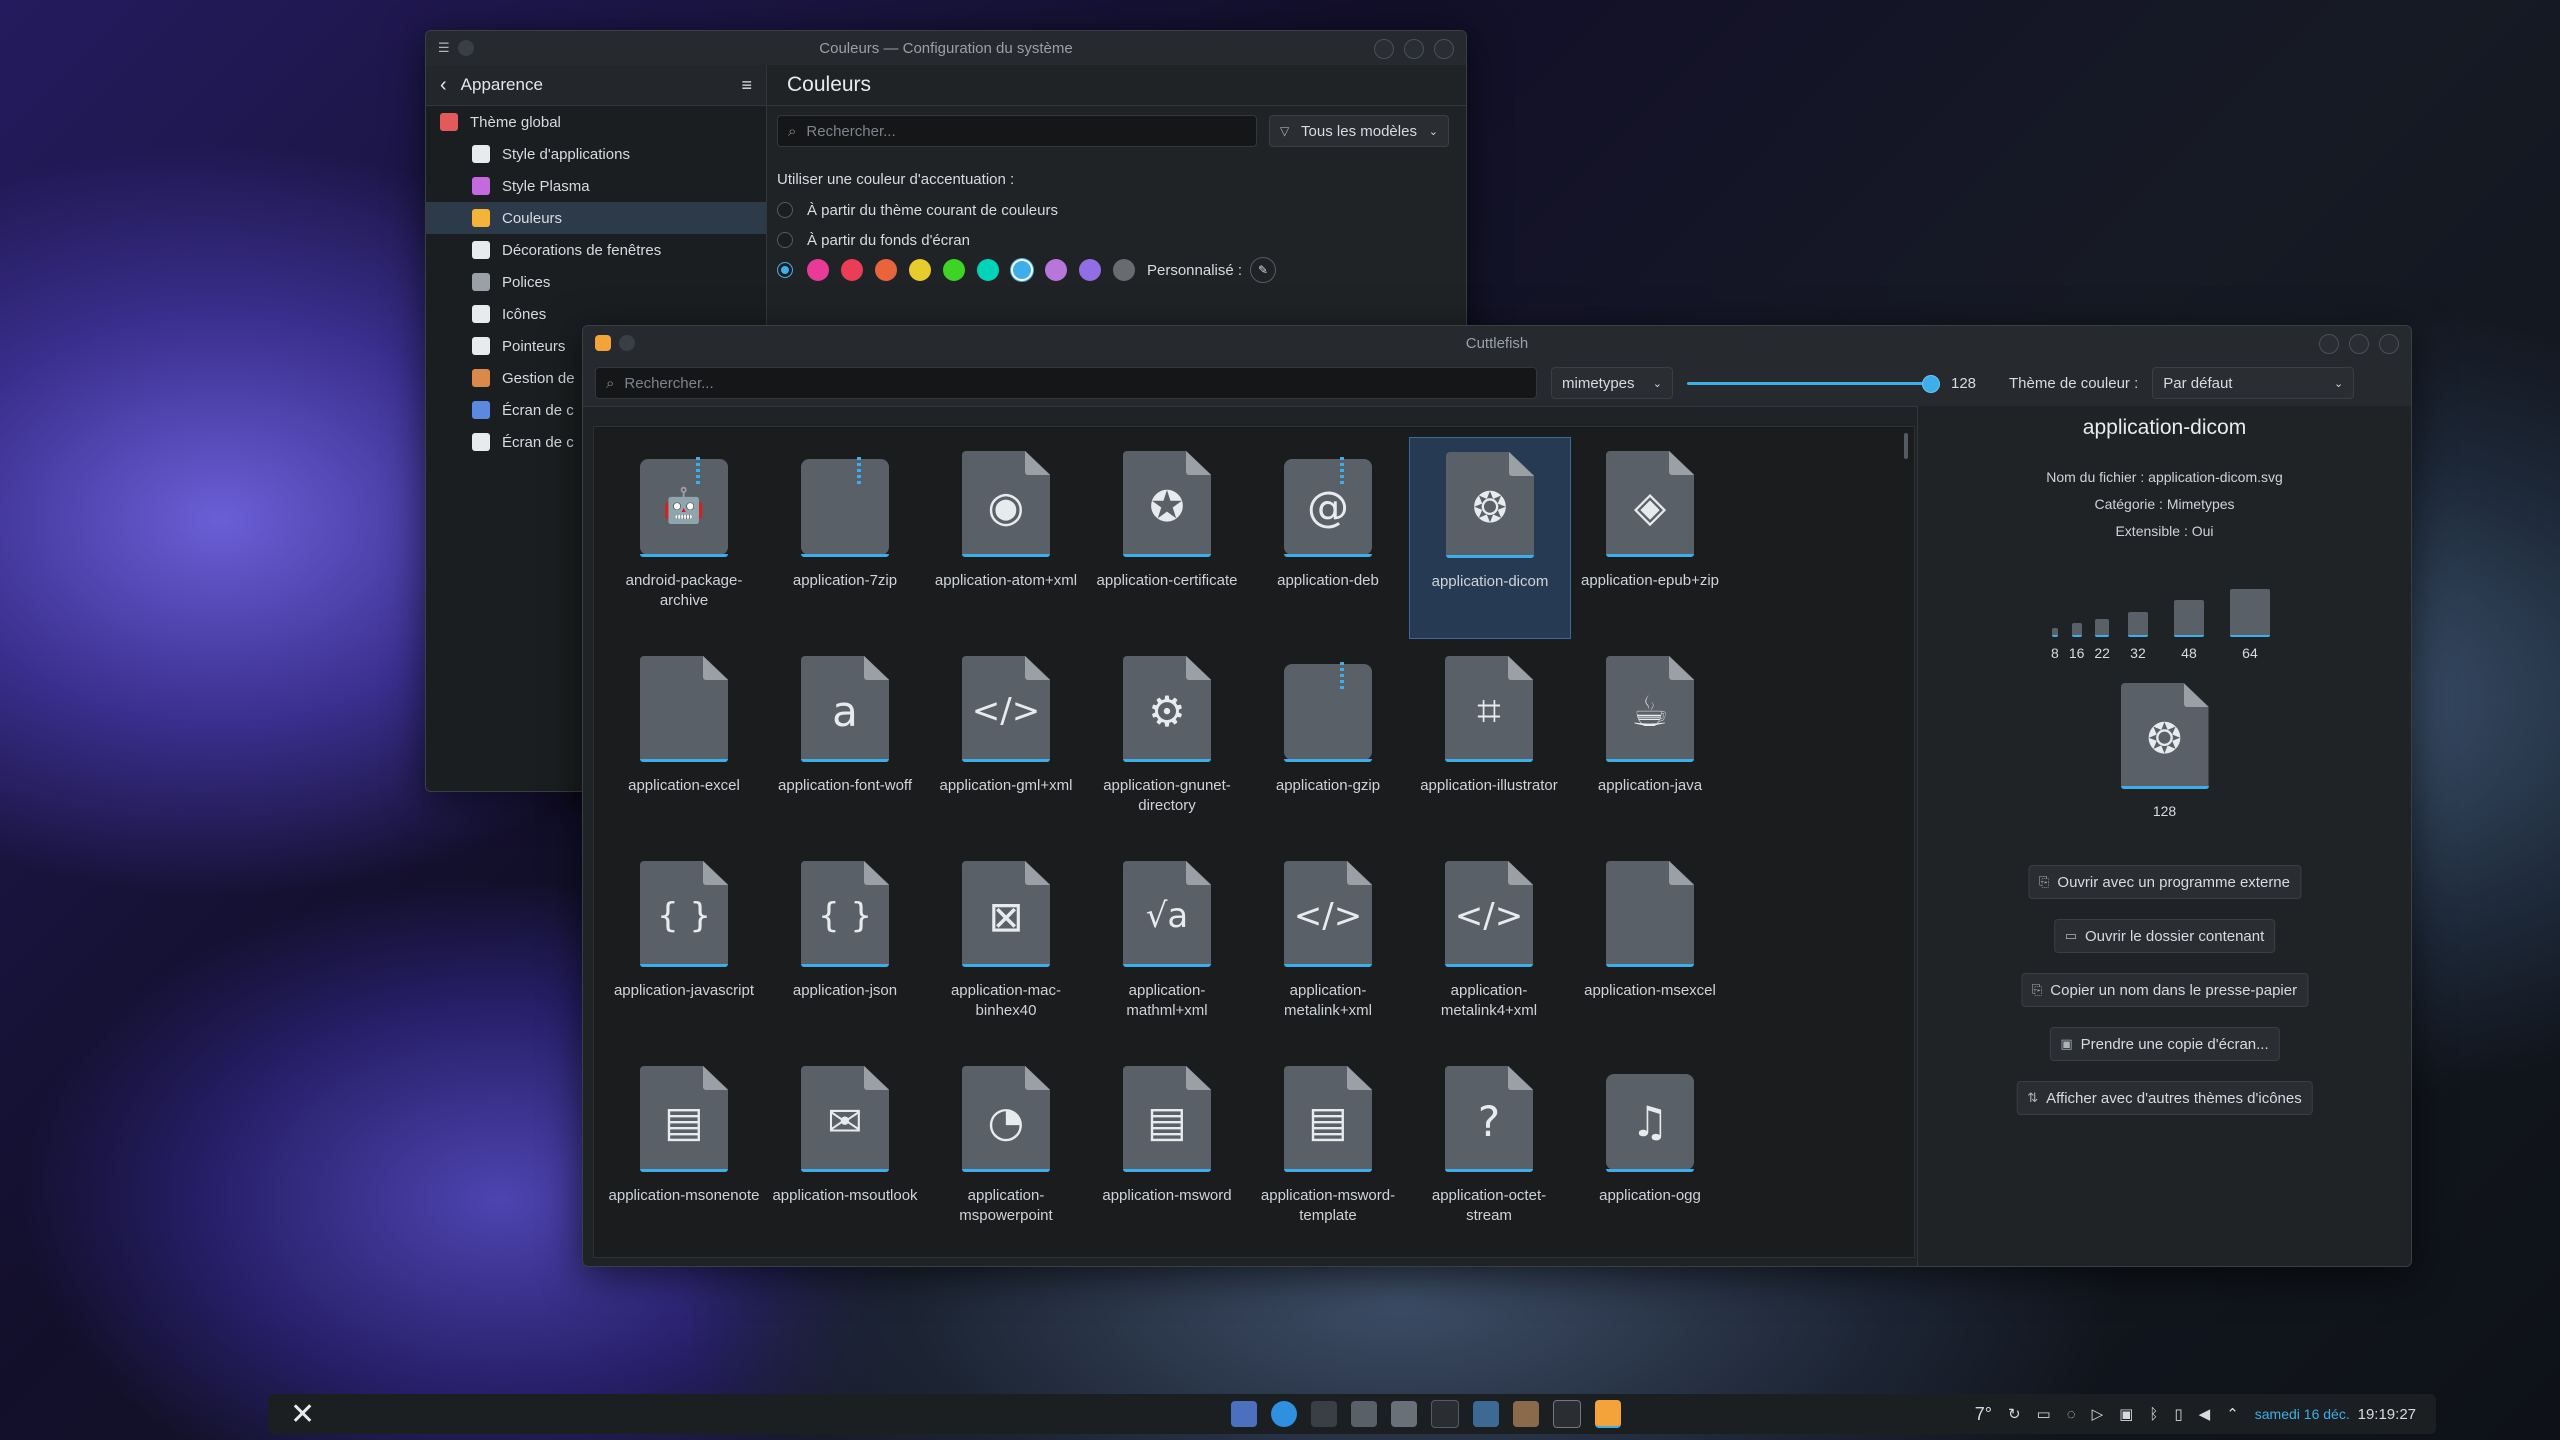  What do you see at coordinates (1328, 1152) in the screenshot?
I see `icon-cell: ▤ application-msword-template` at bounding box center [1328, 1152].